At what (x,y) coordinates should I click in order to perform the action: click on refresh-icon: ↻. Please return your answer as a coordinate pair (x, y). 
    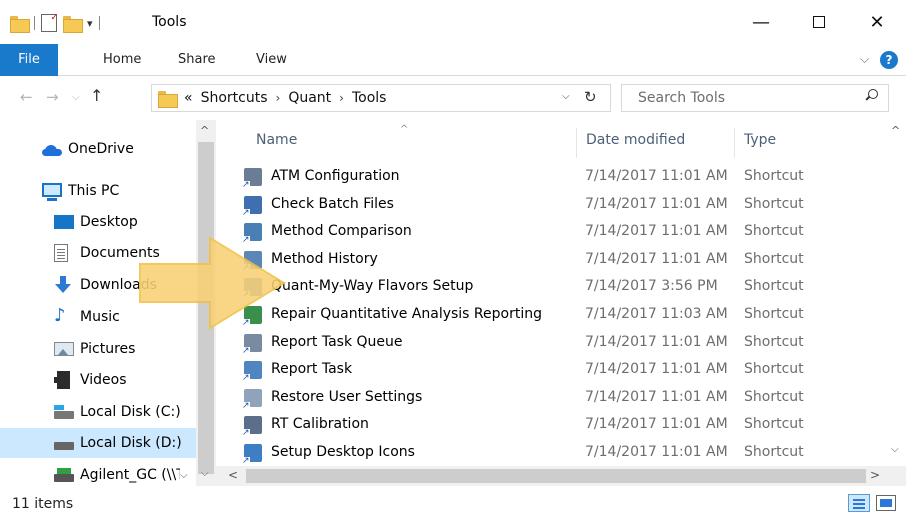
    Looking at the image, I should click on (590, 97).